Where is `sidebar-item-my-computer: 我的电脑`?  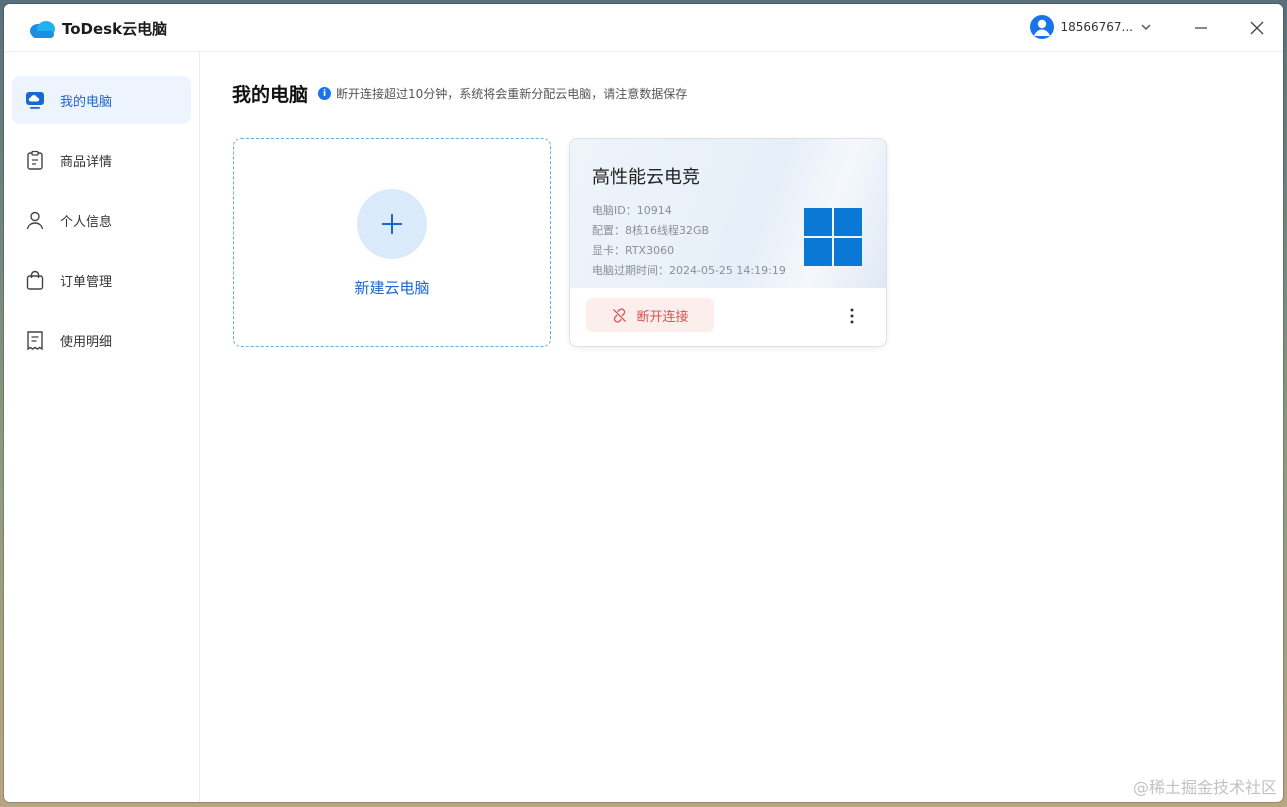 sidebar-item-my-computer: 我的电脑 is located at coordinates (101, 100).